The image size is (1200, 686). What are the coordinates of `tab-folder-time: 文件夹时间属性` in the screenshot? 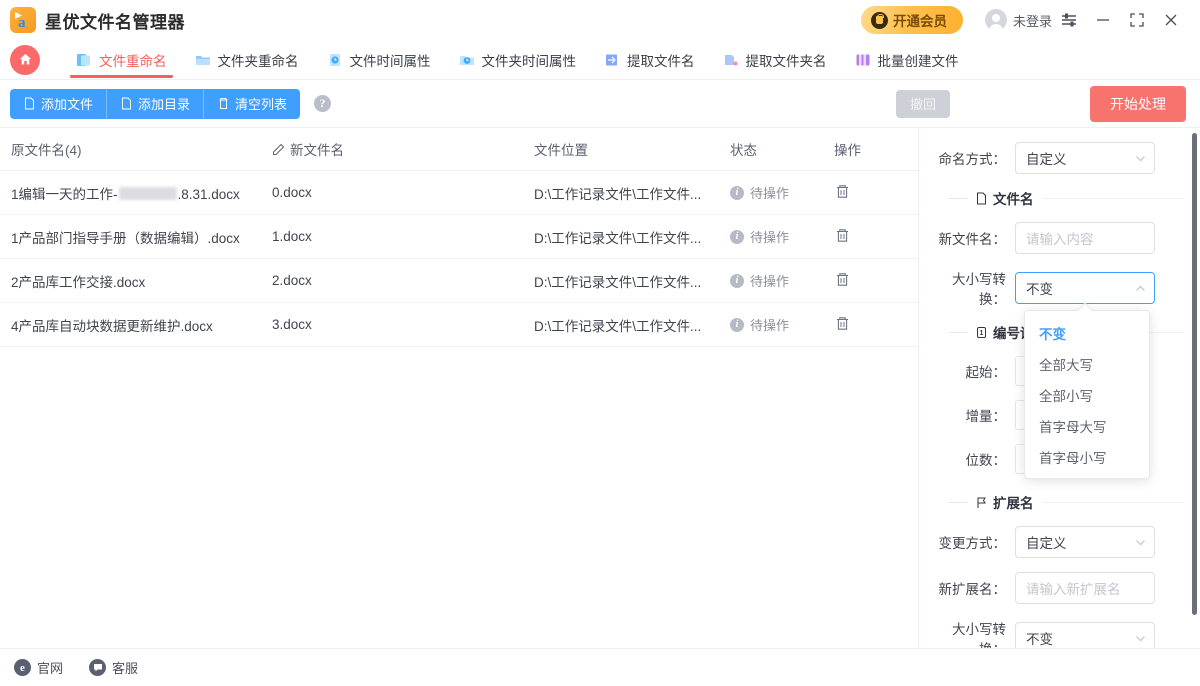 It's located at (518, 60).